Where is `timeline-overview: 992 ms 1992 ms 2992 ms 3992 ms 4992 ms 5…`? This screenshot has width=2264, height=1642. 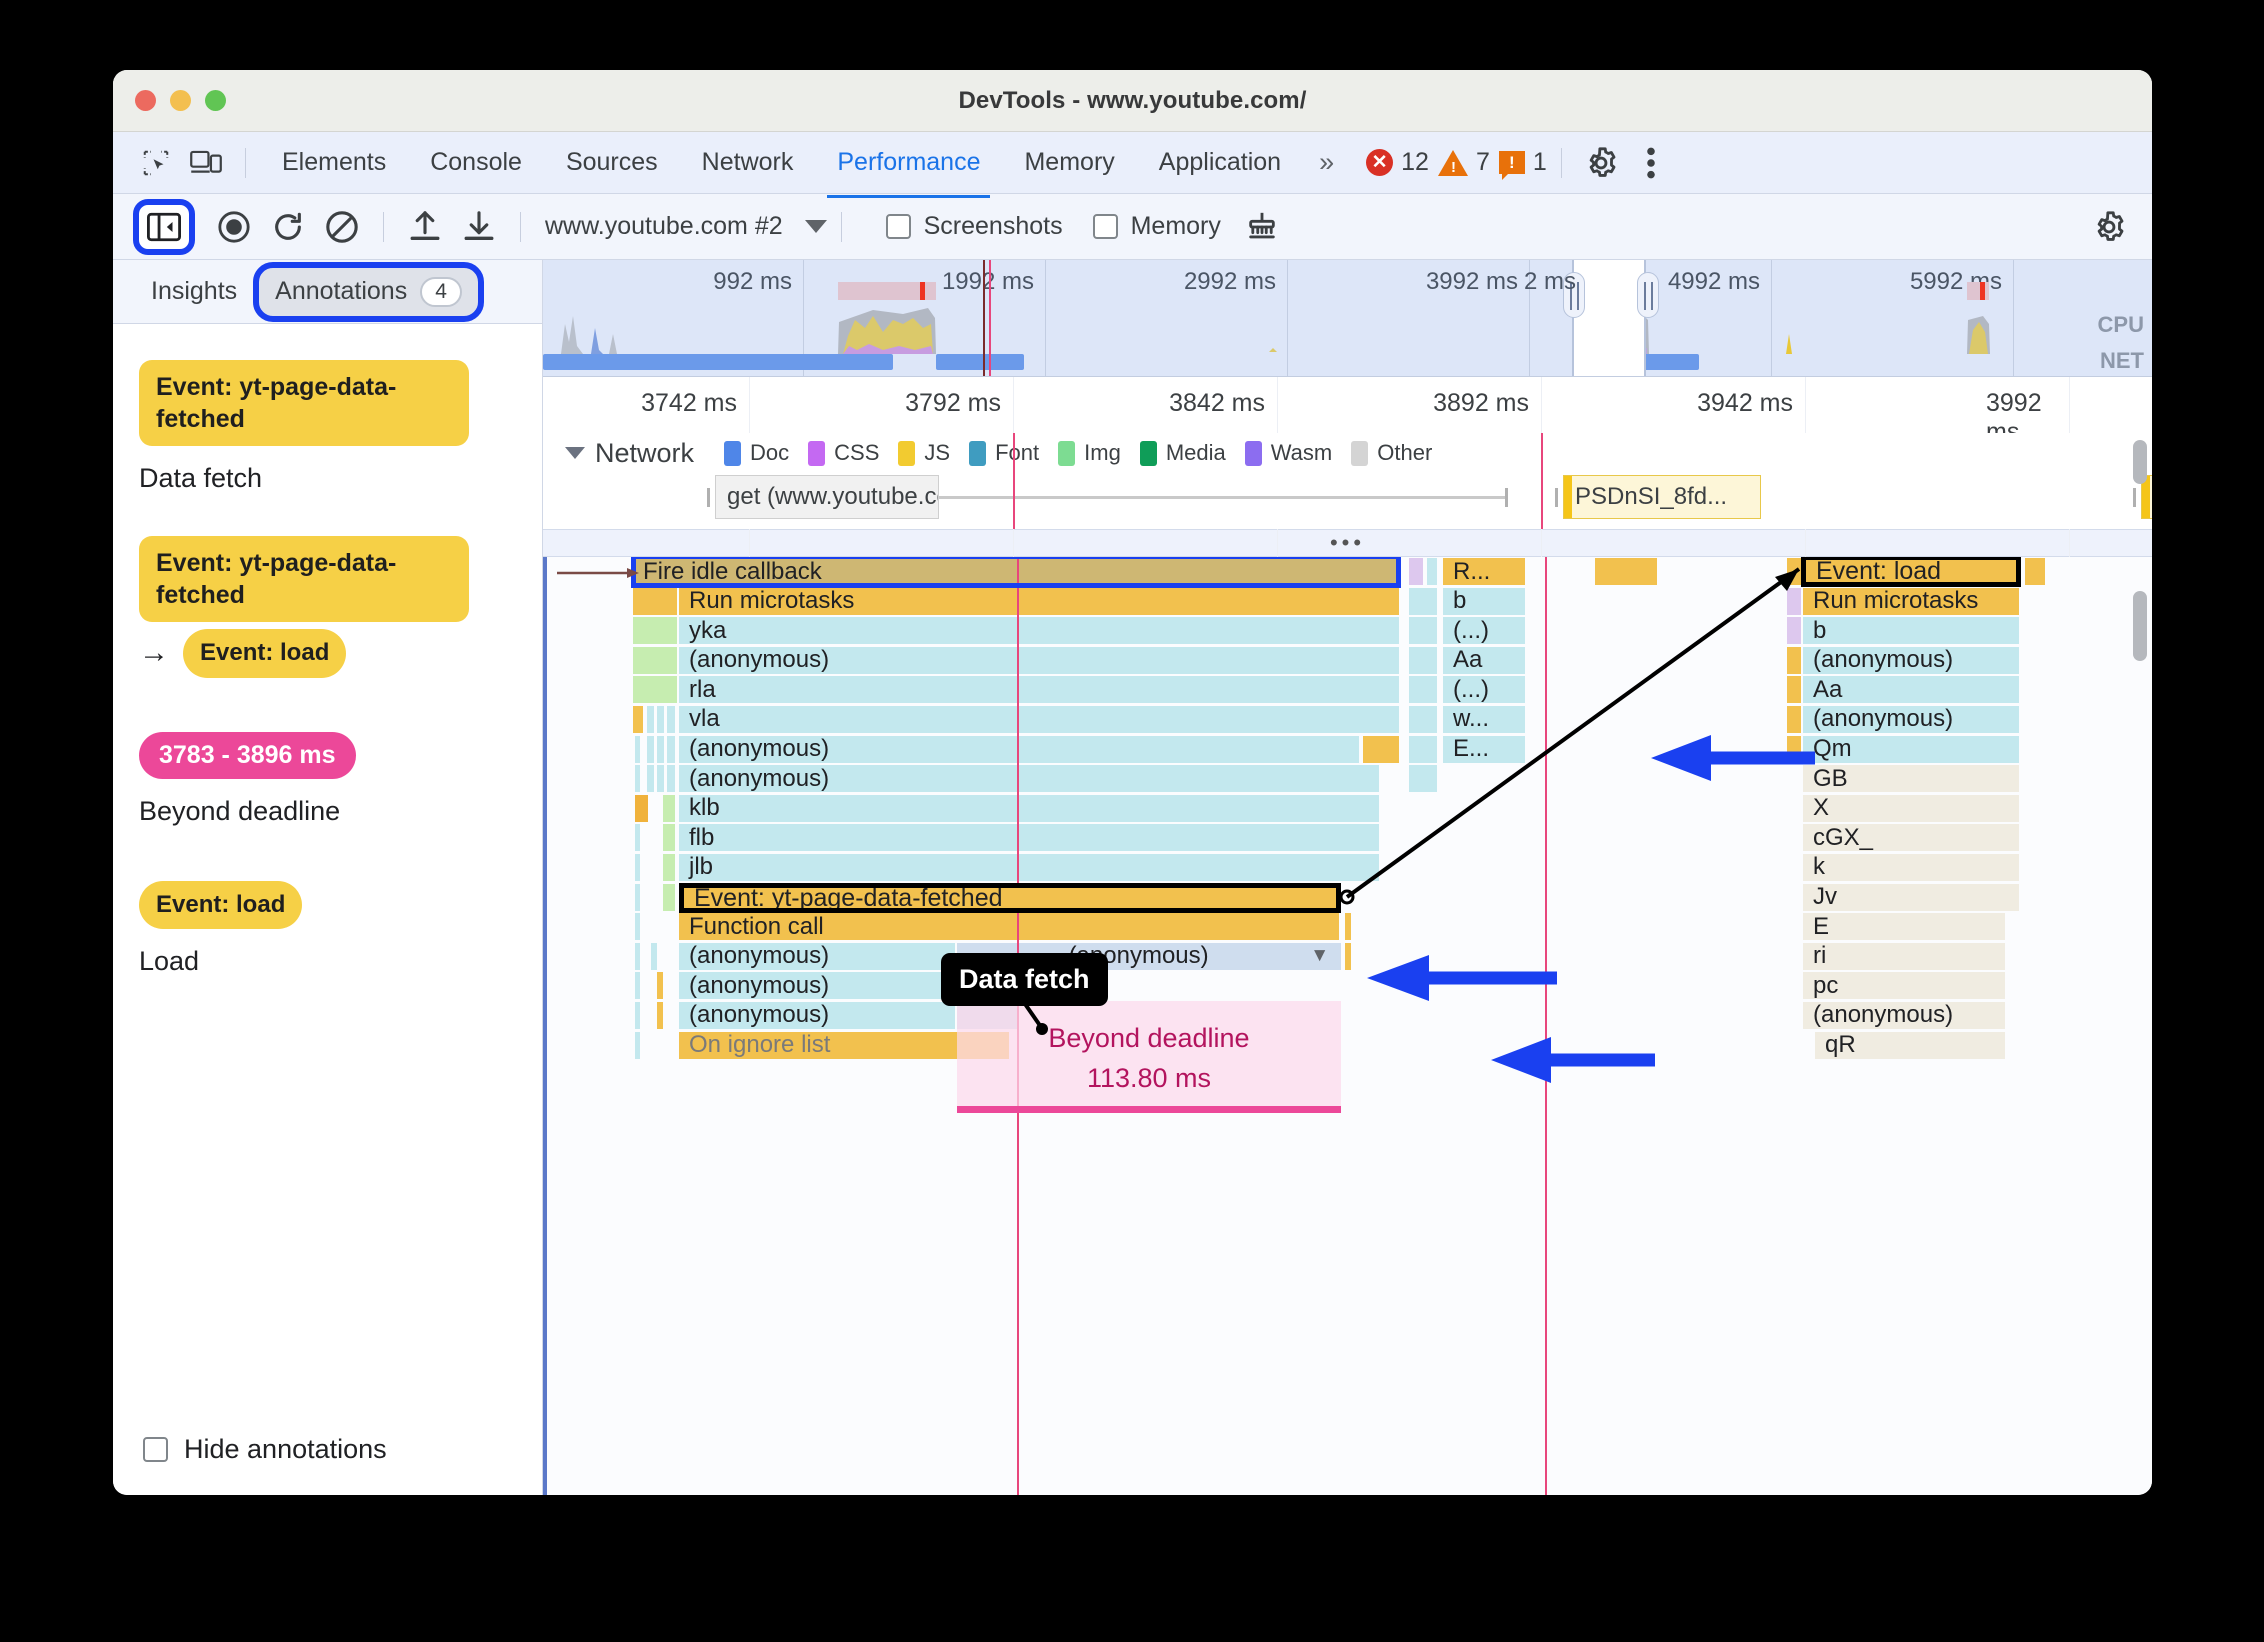
timeline-overview: 992 ms 1992 ms 2992 ms 3992 ms 4992 ms 5… is located at coordinates (1347, 318).